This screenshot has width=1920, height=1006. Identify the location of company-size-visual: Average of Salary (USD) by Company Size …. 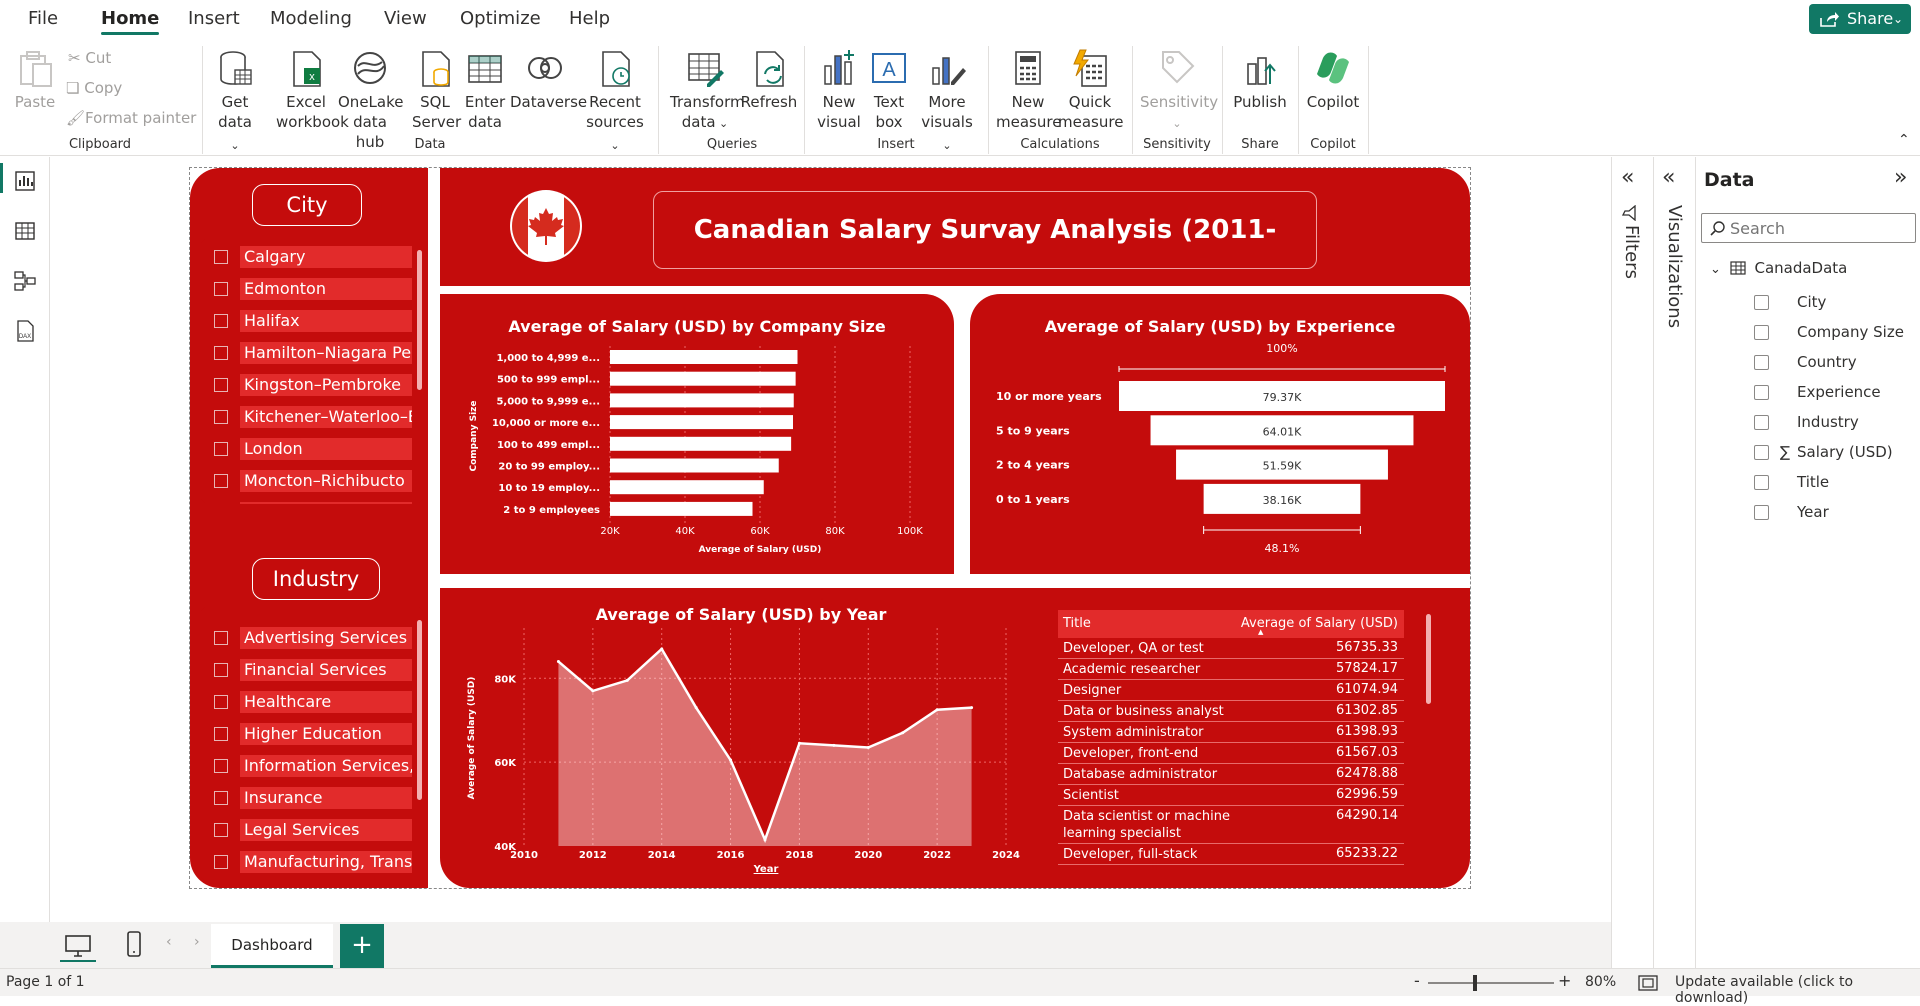
(697, 434).